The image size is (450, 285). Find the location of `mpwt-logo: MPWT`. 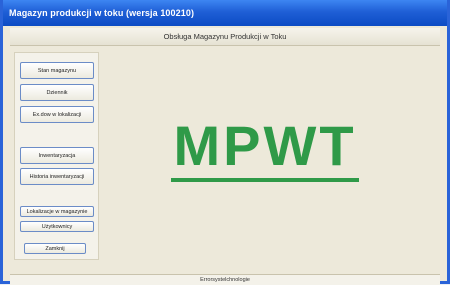

mpwt-logo: MPWT is located at coordinates (265, 148).